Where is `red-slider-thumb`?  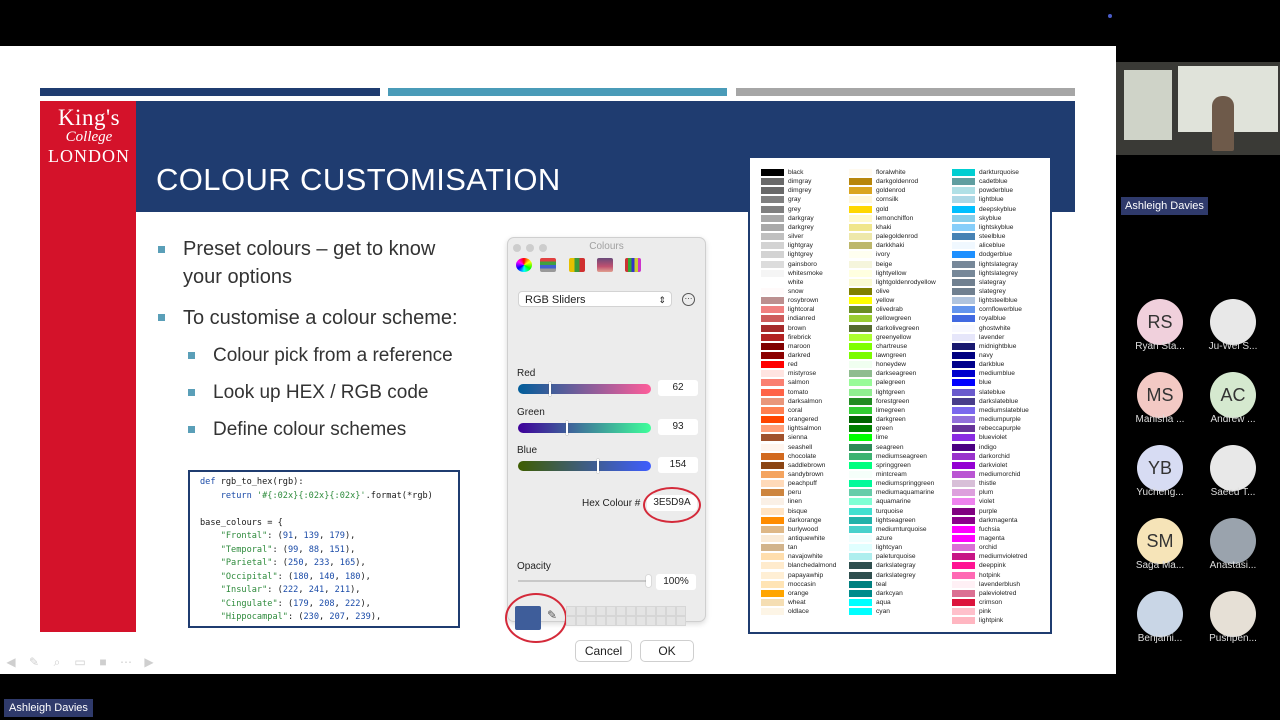
red-slider-thumb is located at coordinates (550, 389).